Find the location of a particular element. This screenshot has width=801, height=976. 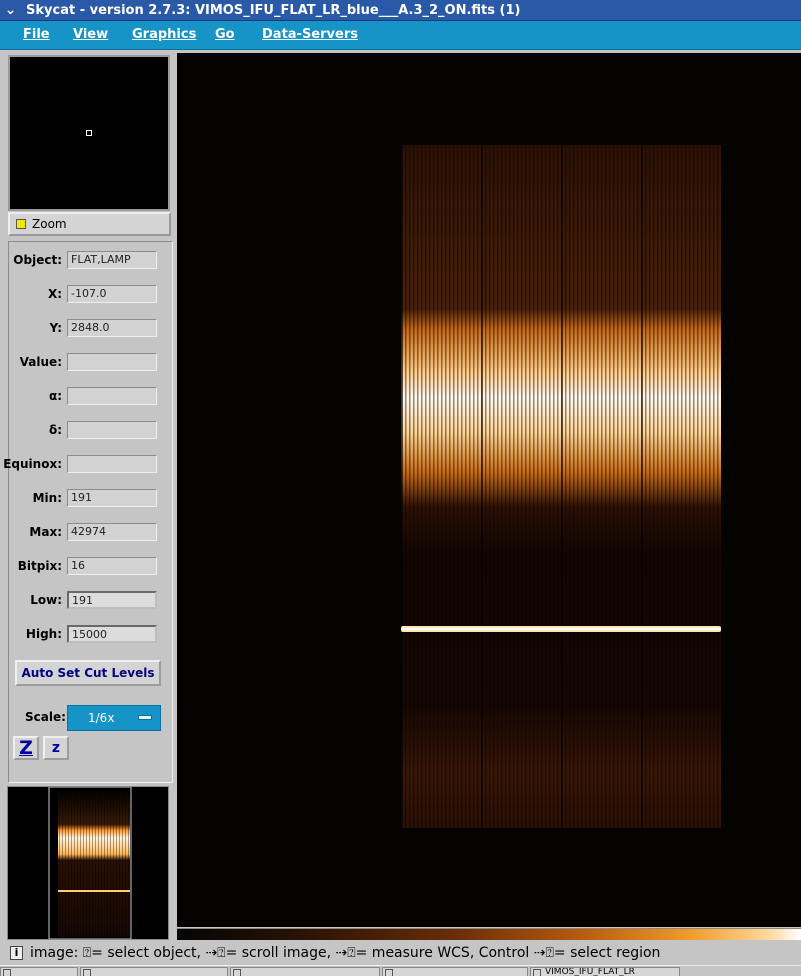

info-row-ra: α: is located at coordinates (91, 397).